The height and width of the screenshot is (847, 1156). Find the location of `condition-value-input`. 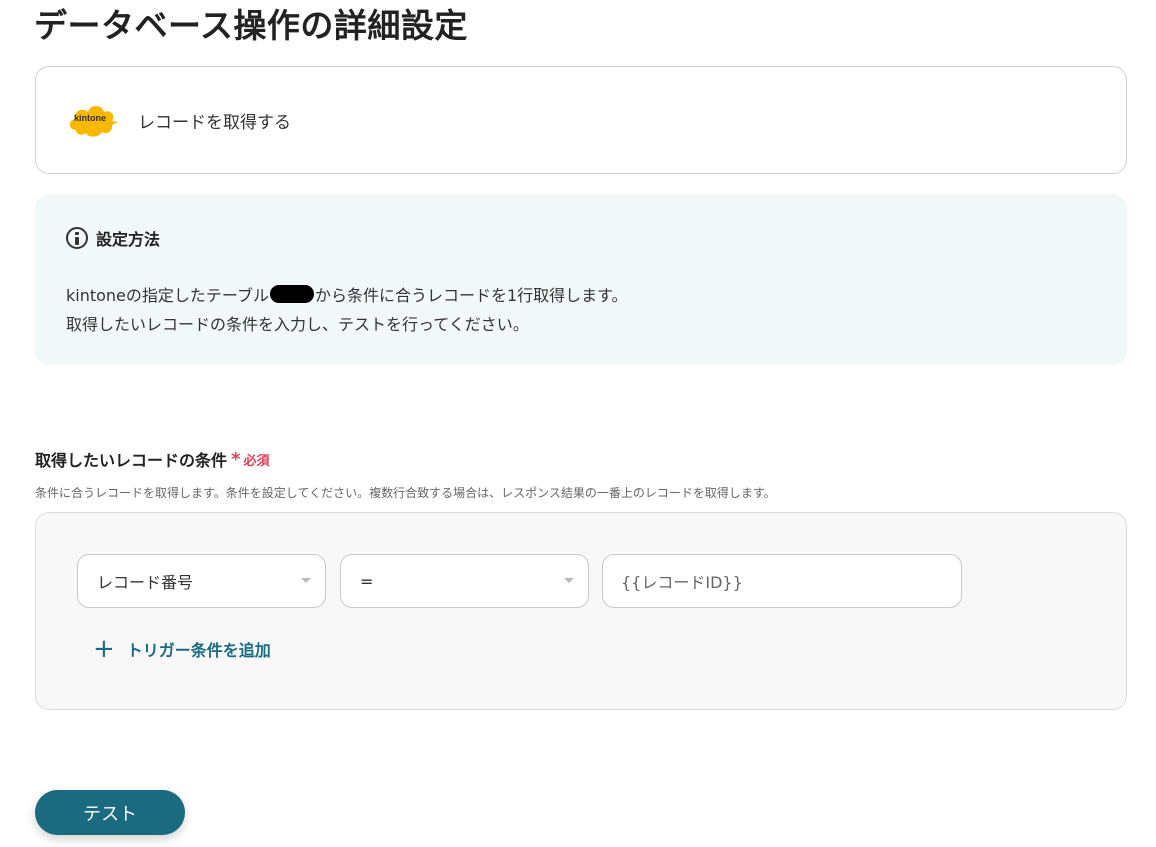

condition-value-input is located at coordinates (782, 581).